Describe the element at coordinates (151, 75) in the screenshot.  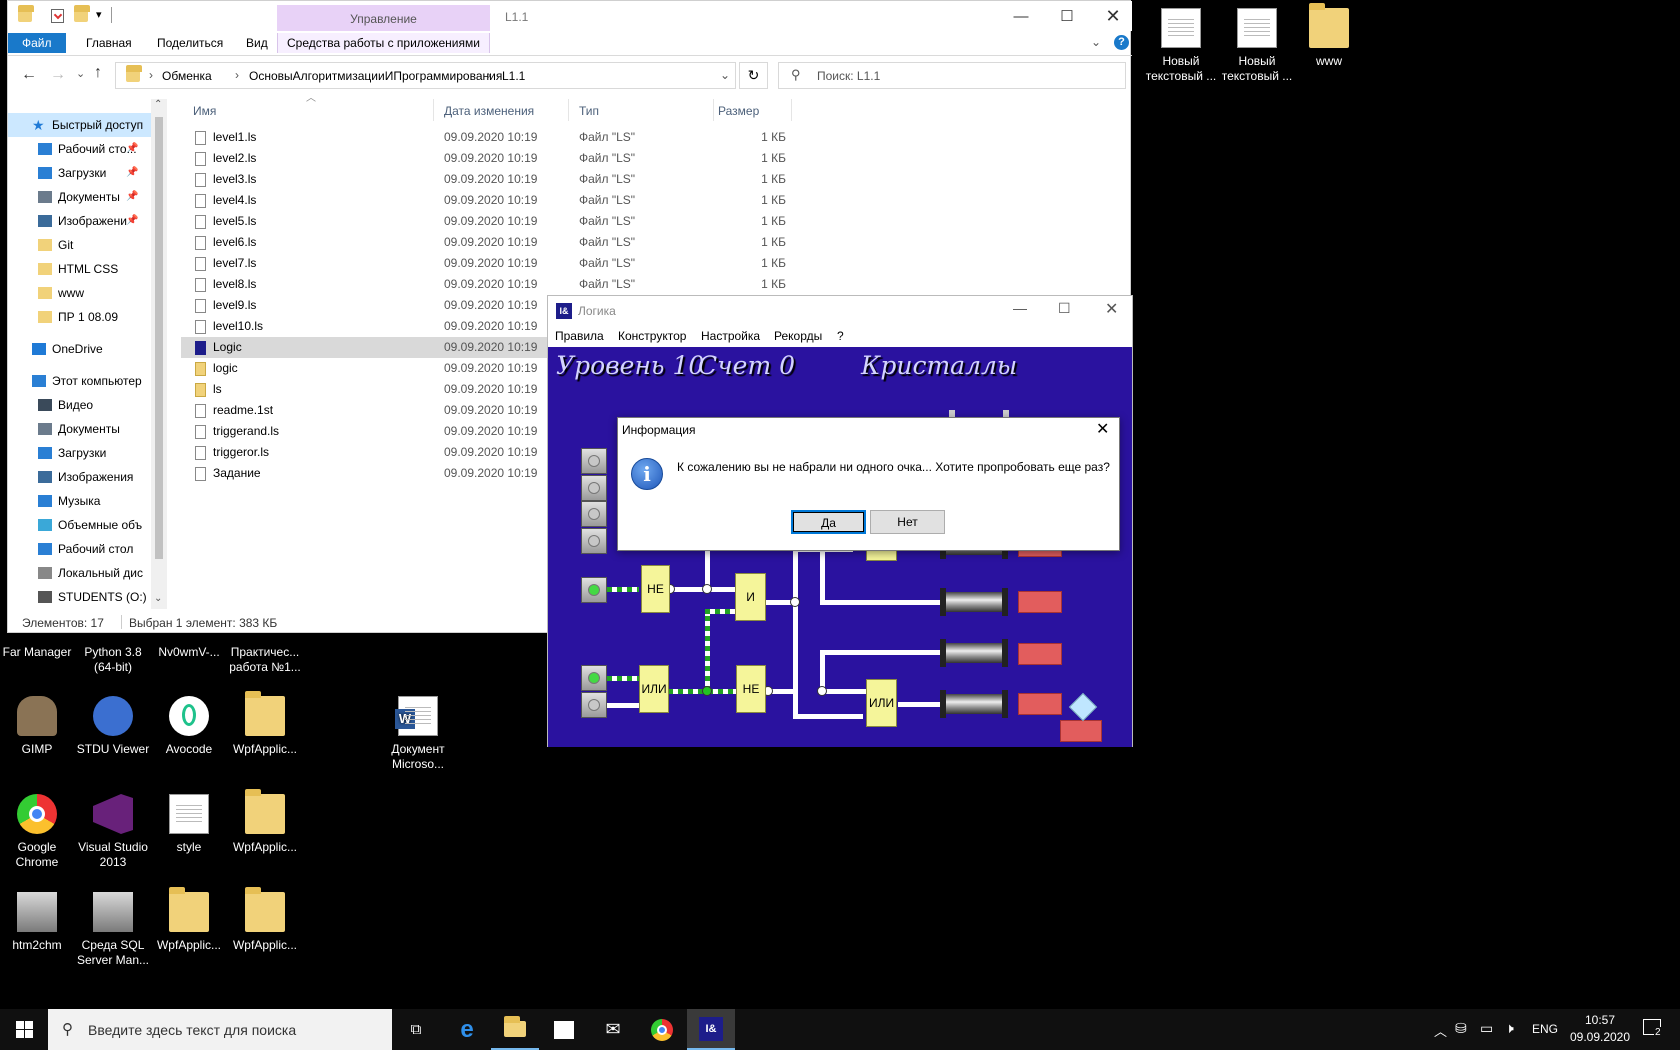
I see `breadcrumb-chevron-icon: ›` at that location.